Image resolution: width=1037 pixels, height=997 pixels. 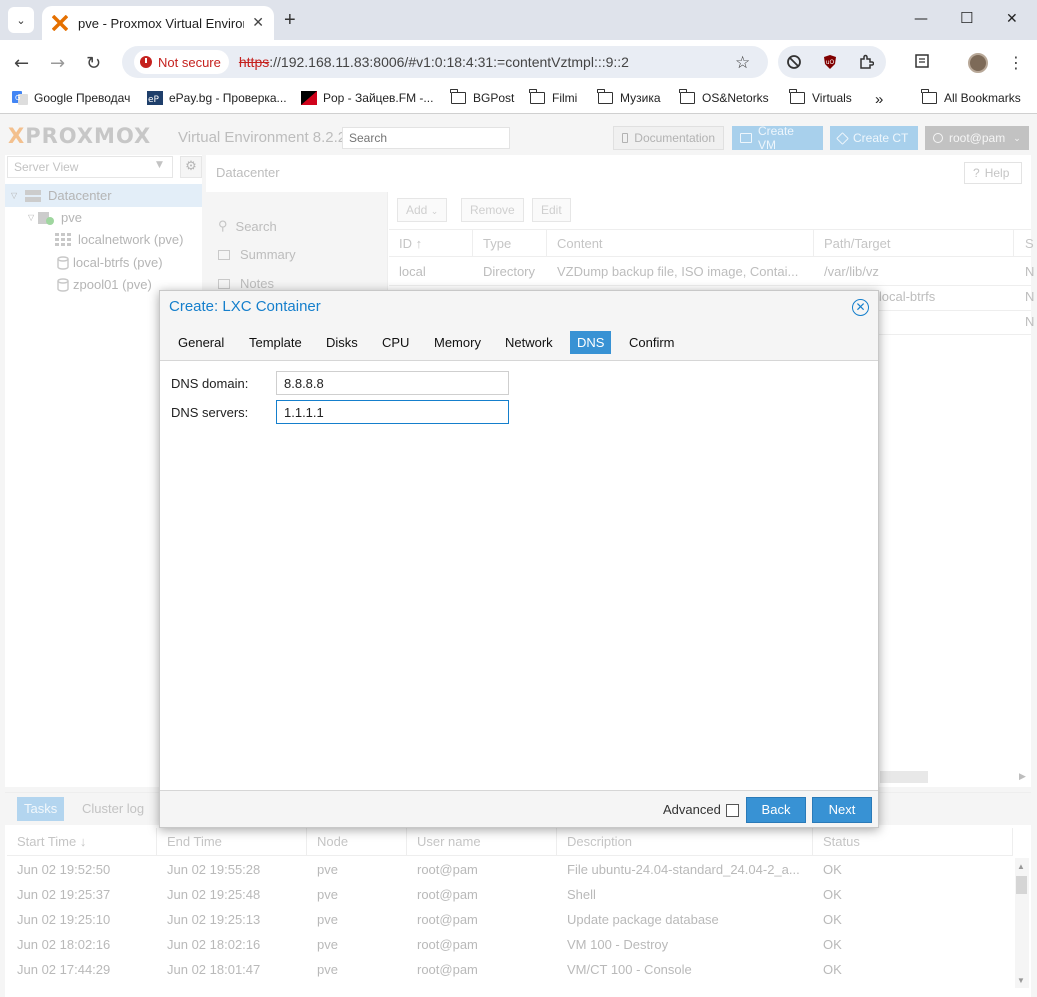 I want to click on column-header-status: Status, so click(x=841, y=841).